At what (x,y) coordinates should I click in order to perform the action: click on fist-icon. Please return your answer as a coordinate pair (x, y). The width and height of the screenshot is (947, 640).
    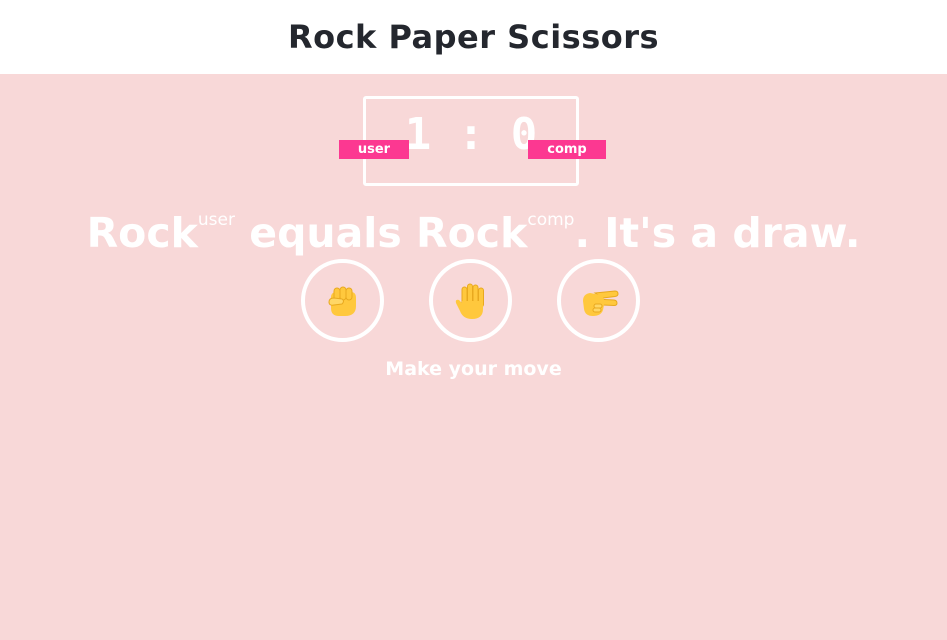
    Looking at the image, I should click on (341, 301).